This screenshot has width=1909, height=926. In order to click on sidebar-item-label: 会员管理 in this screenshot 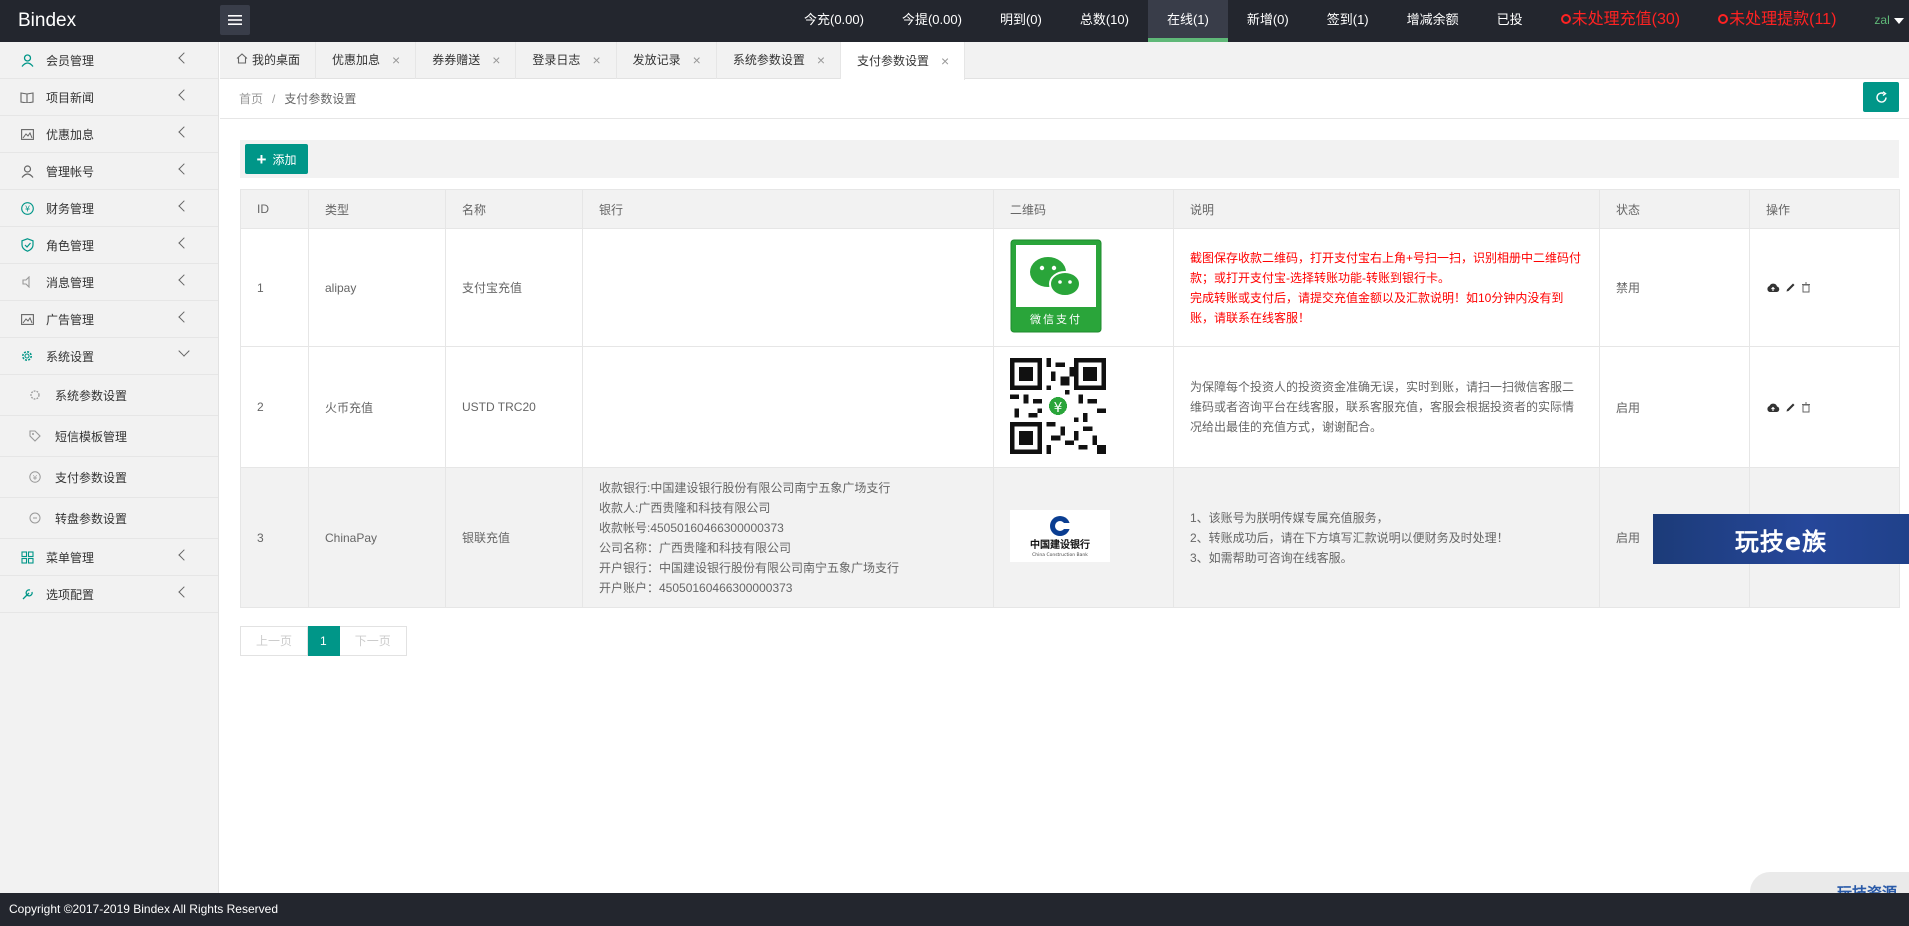, I will do `click(70, 60)`.